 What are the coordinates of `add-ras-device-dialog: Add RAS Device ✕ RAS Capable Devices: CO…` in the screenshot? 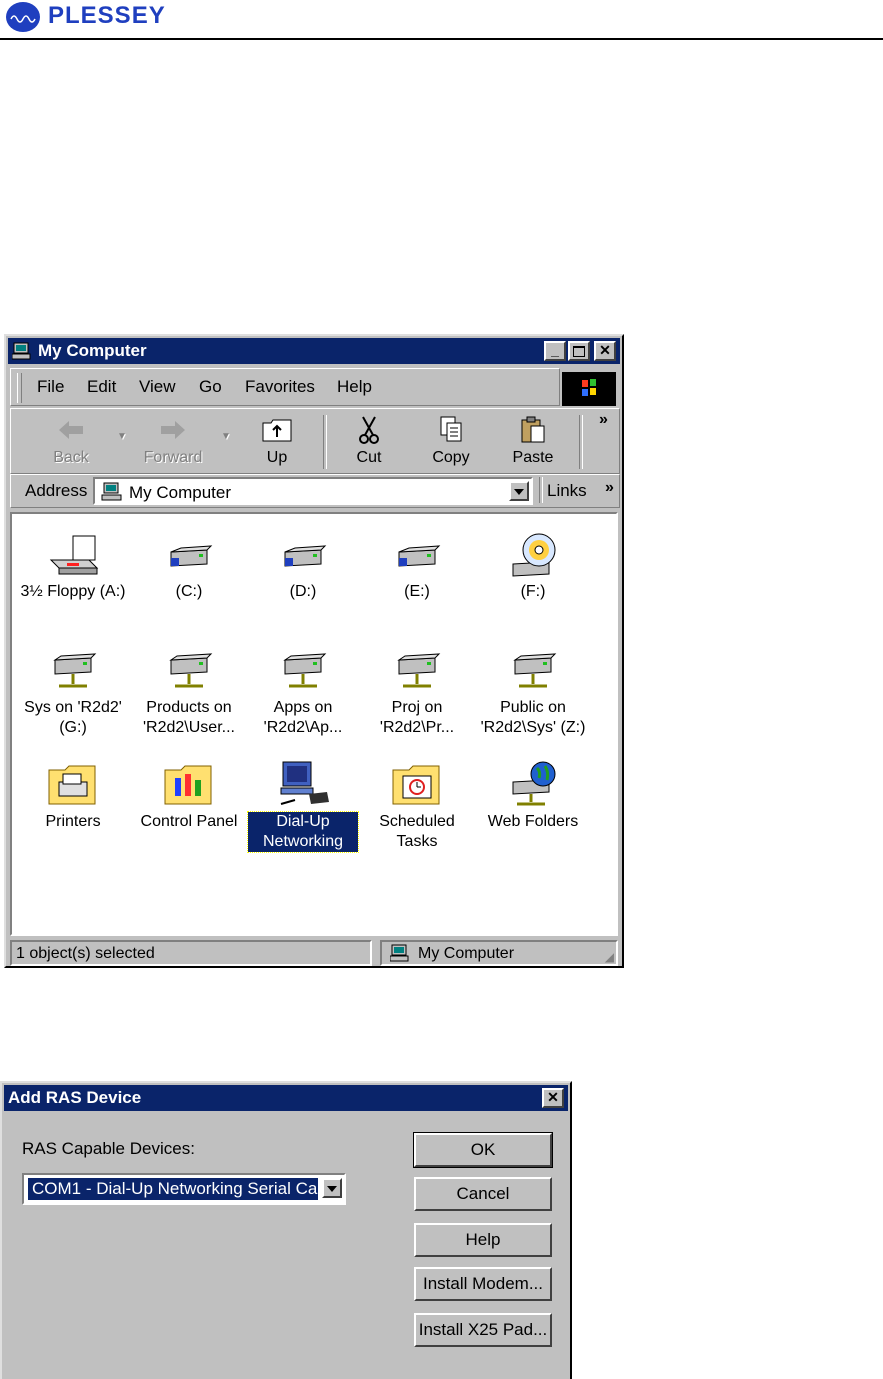 It's located at (286, 1230).